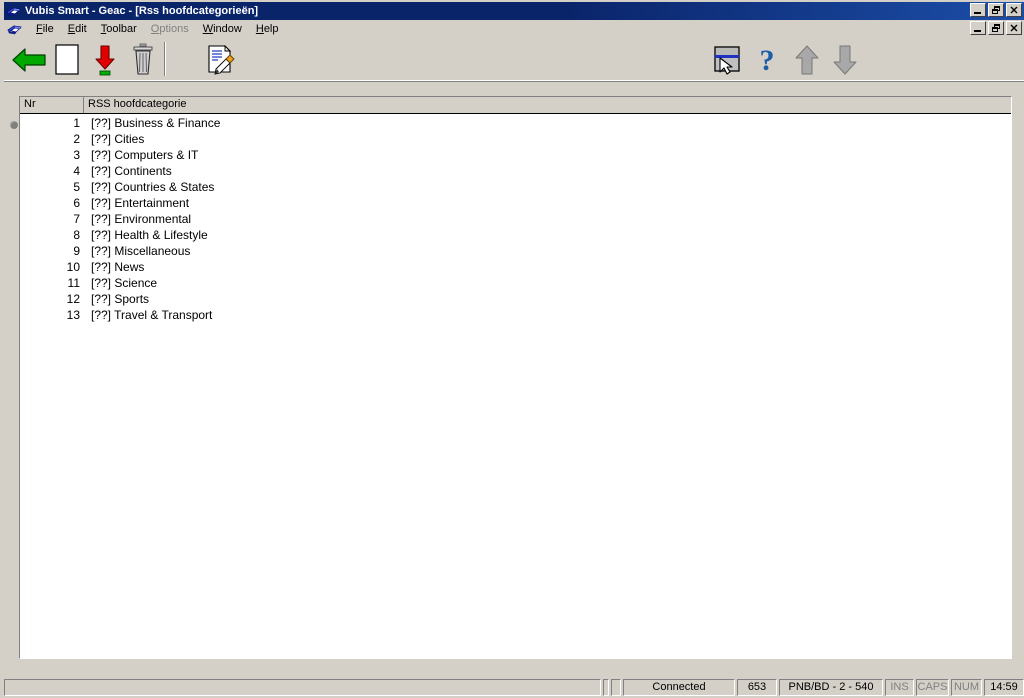  Describe the element at coordinates (52, 105) in the screenshot. I see `column-header-nr: Nr` at that location.